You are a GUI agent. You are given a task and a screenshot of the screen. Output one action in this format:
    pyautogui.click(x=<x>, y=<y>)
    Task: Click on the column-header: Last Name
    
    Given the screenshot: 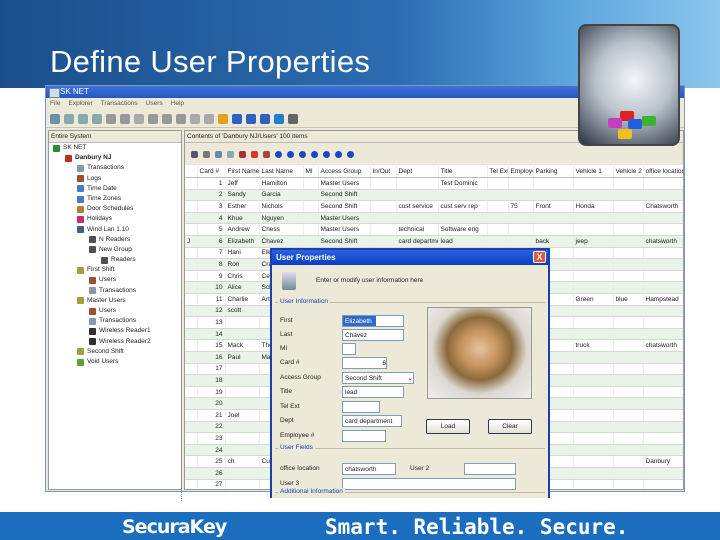 What is the action you would take?
    pyautogui.click(x=281, y=172)
    